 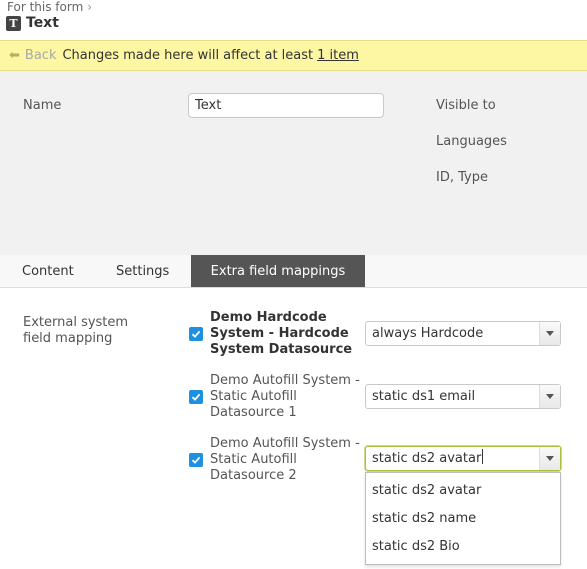 I want to click on name-label: Name, so click(x=42, y=105).